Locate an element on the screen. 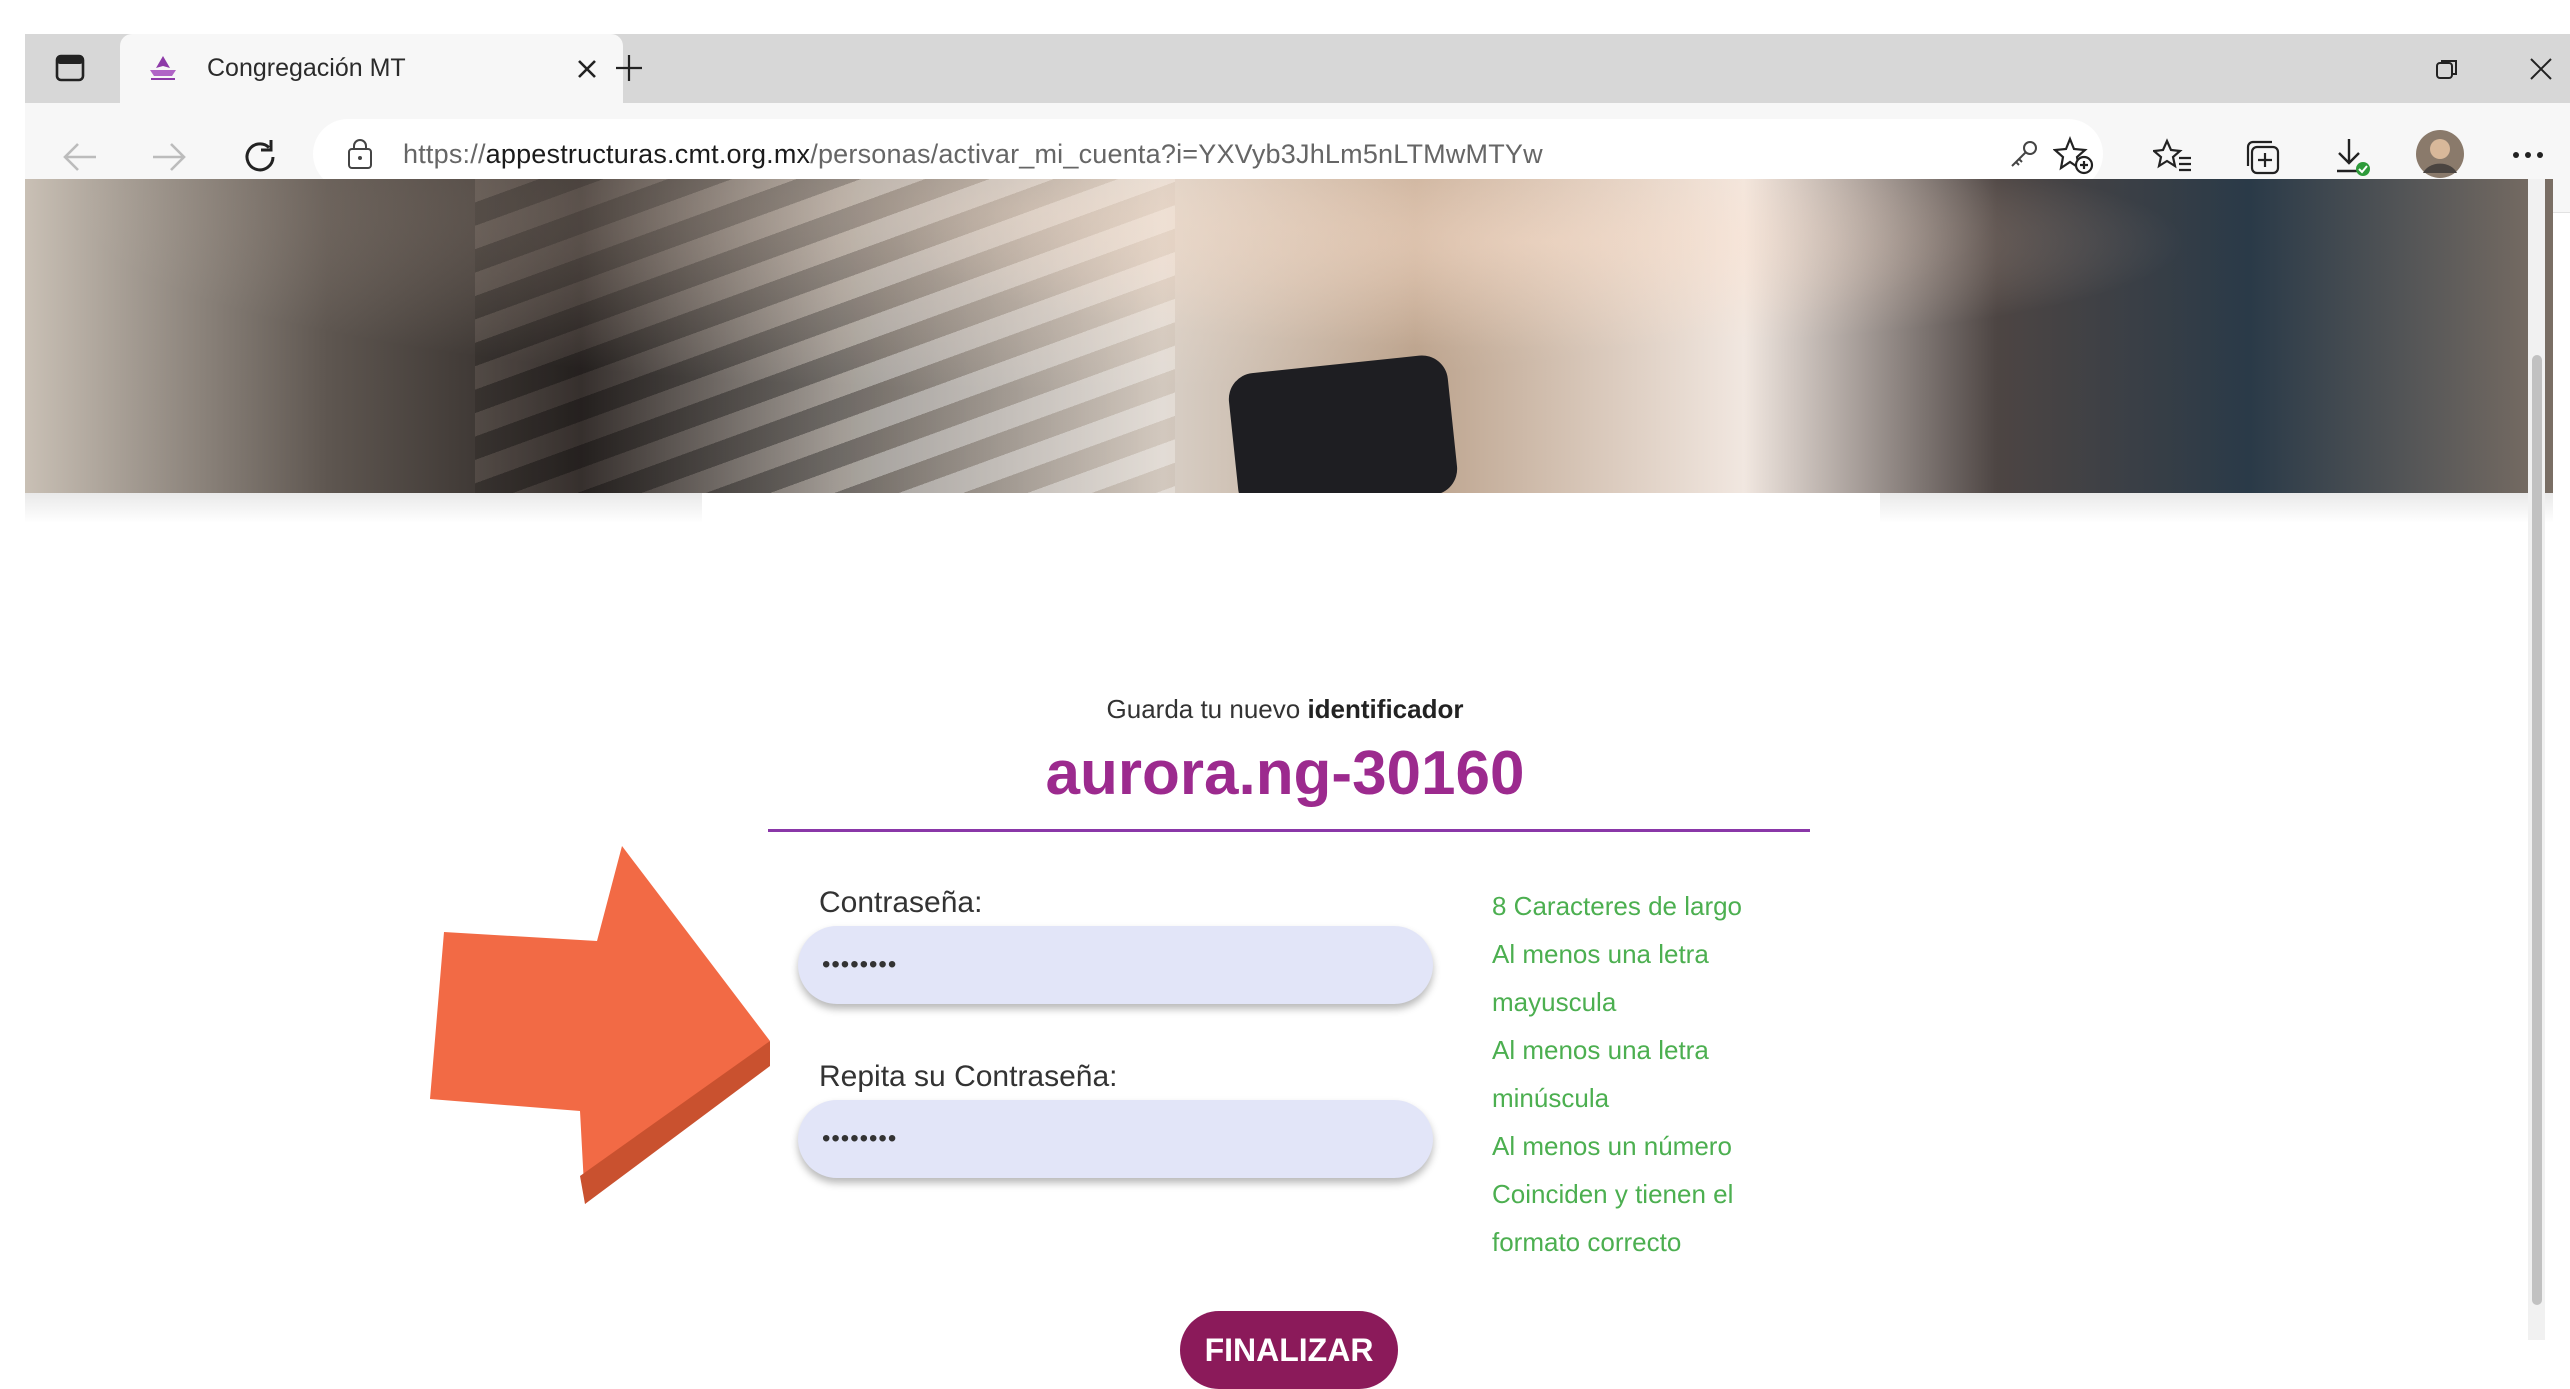 This screenshot has width=2570, height=1389. back-icon is located at coordinates (80, 157).